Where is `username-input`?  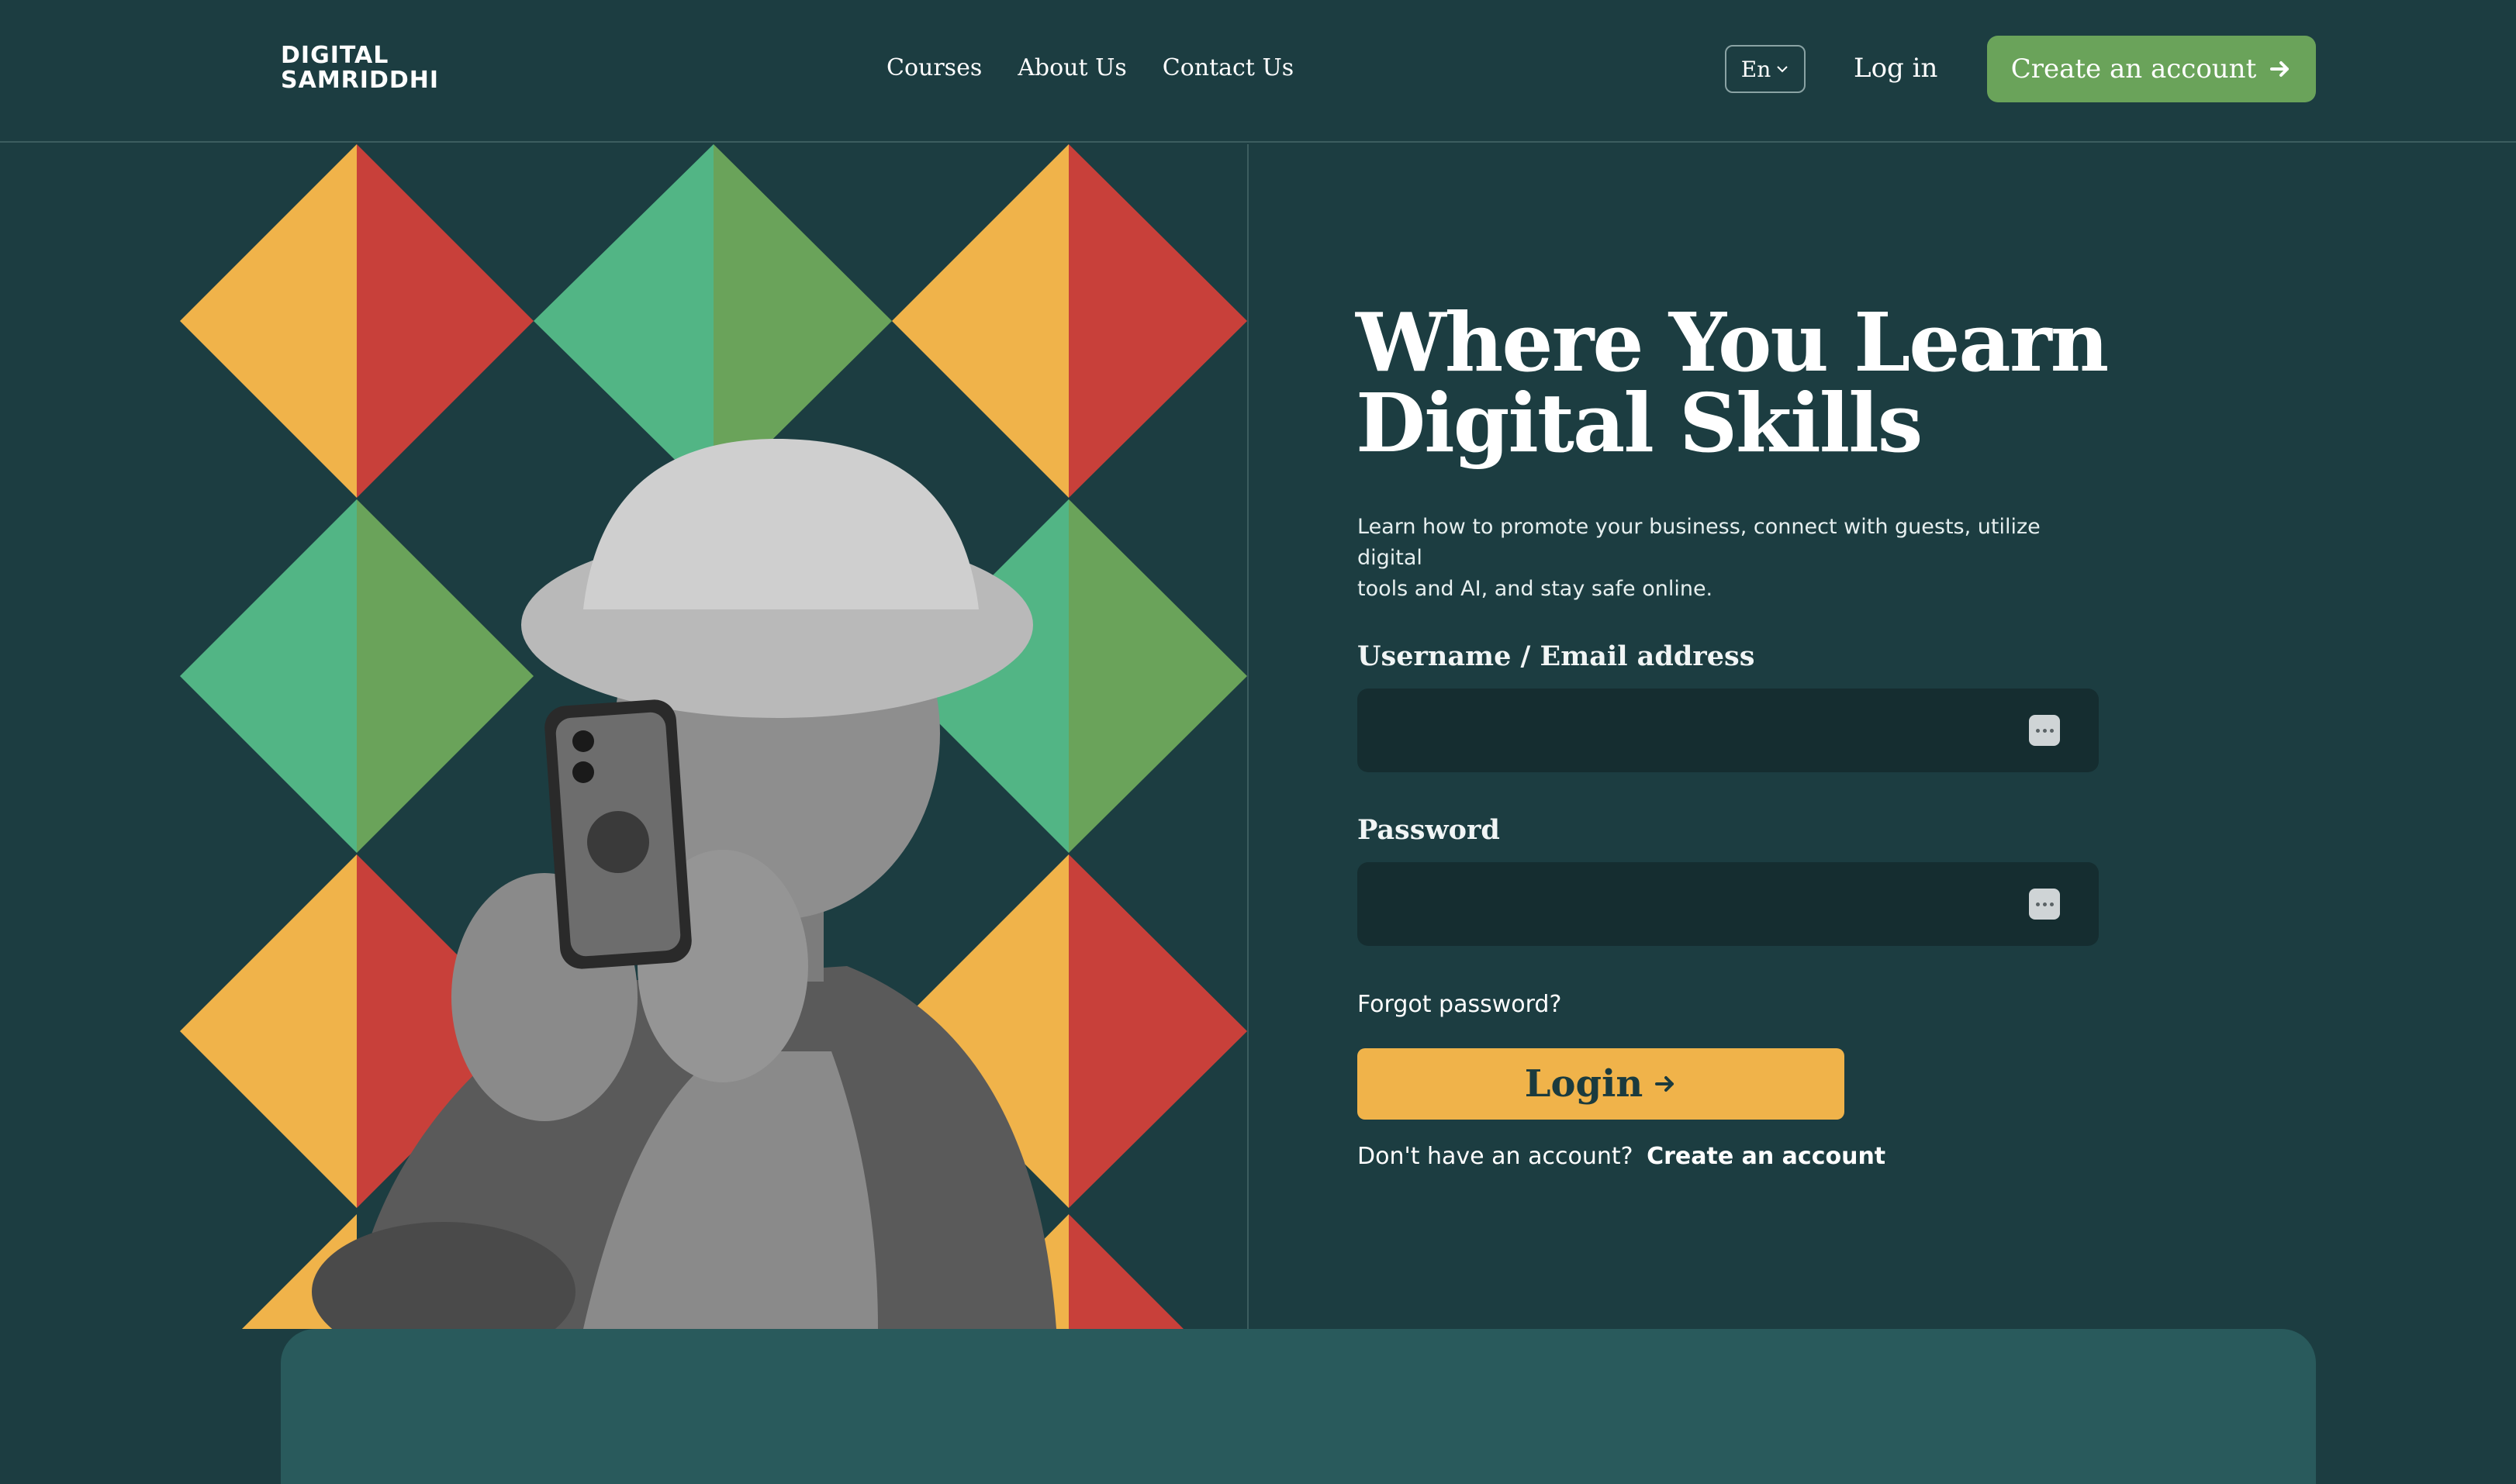
username-input is located at coordinates (1728, 731).